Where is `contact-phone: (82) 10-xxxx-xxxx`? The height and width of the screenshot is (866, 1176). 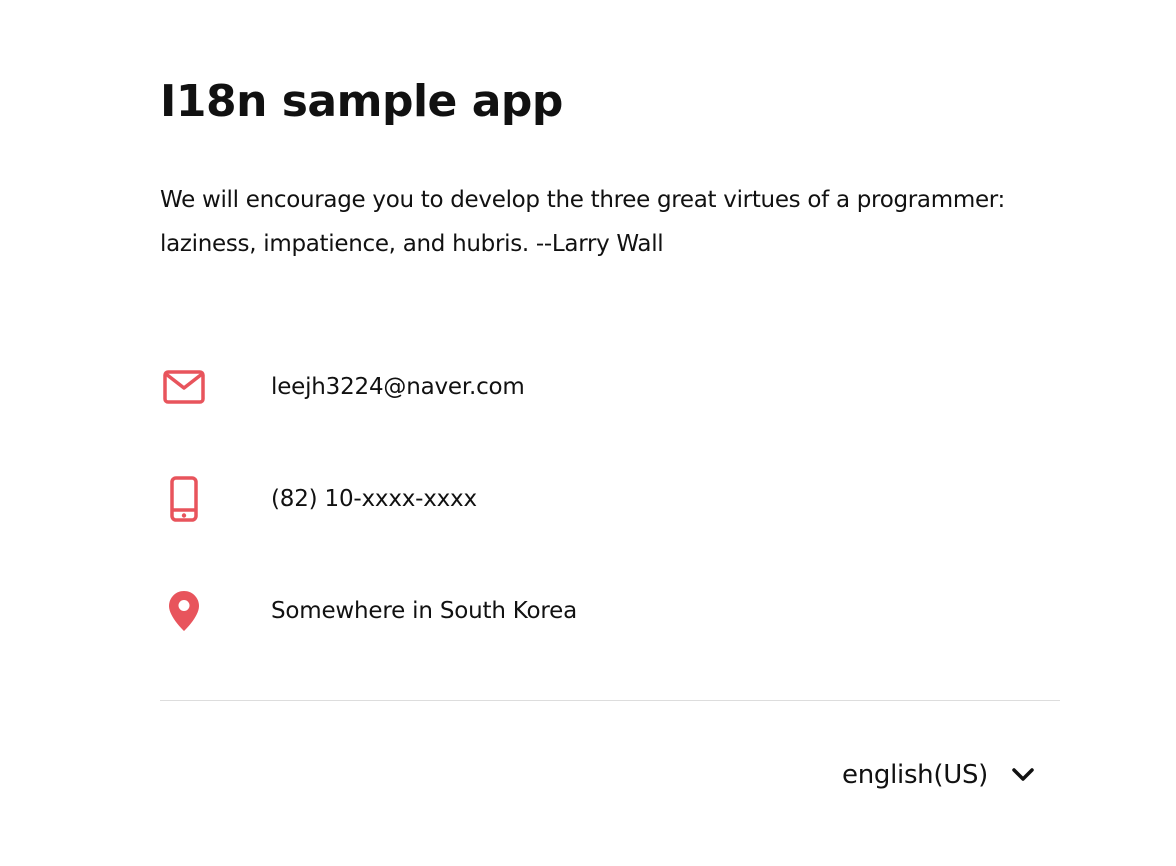
contact-phone: (82) 10-xxxx-xxxx is located at coordinates (374, 499).